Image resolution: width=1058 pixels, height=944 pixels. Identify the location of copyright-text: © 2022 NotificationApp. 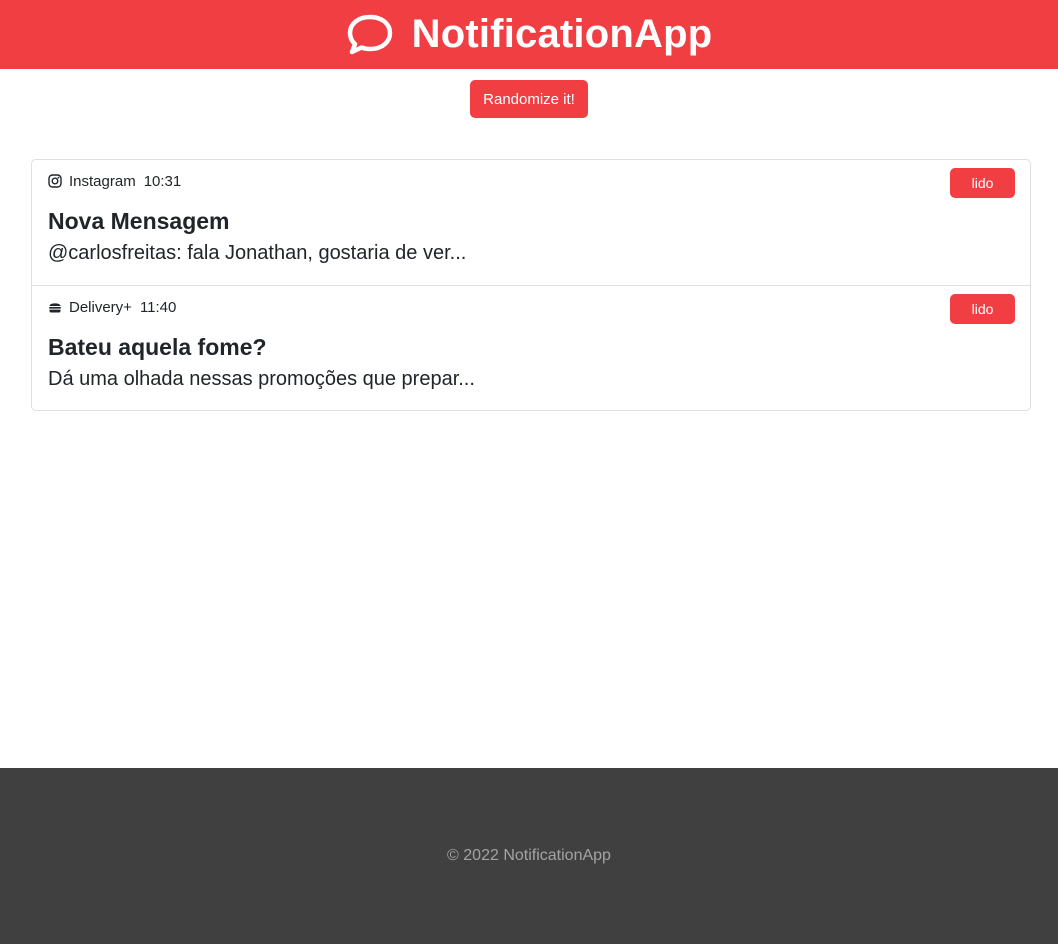
(529, 855).